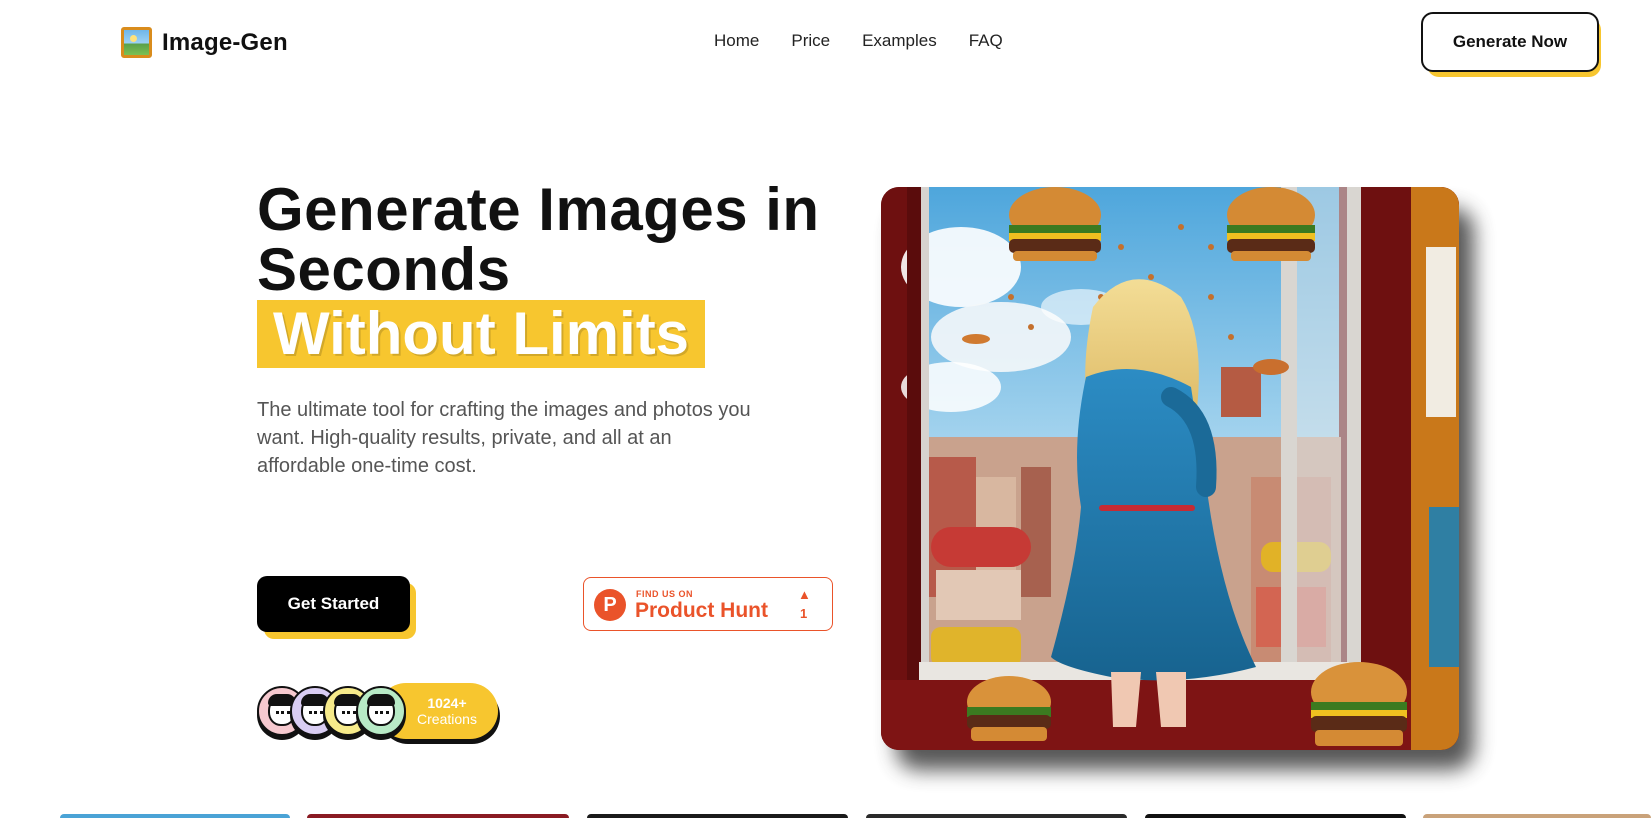 The width and height of the screenshot is (1651, 818). Describe the element at coordinates (804, 594) in the screenshot. I see `triangle-up-icon: ▲` at that location.